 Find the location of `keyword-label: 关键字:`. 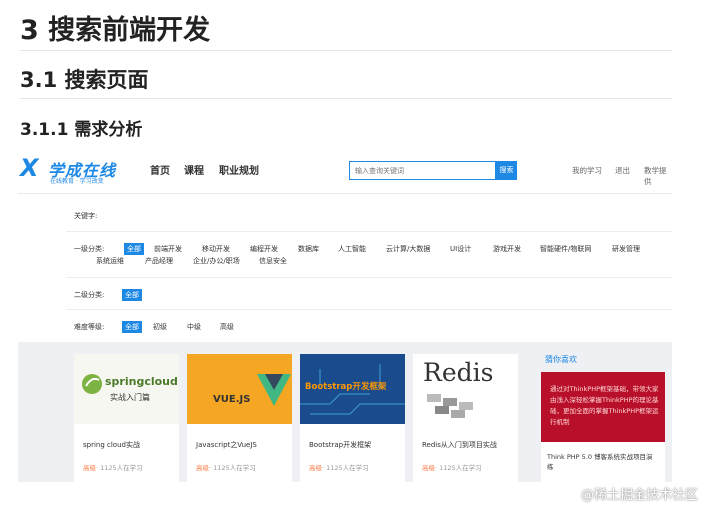

keyword-label: 关键字: is located at coordinates (86, 216).